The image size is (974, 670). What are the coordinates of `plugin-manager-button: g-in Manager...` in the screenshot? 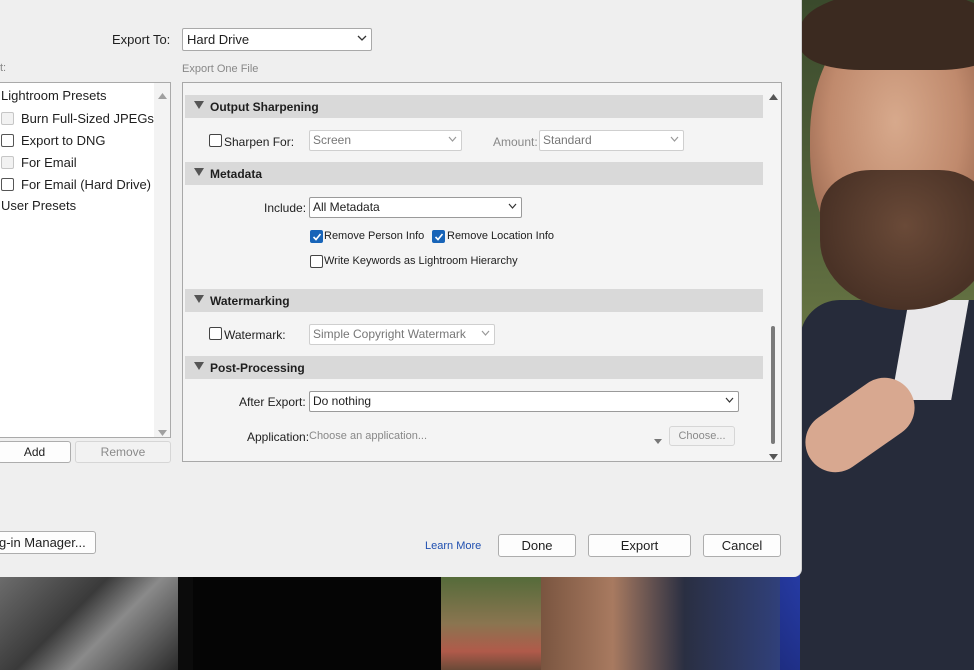 It's located at (48, 542).